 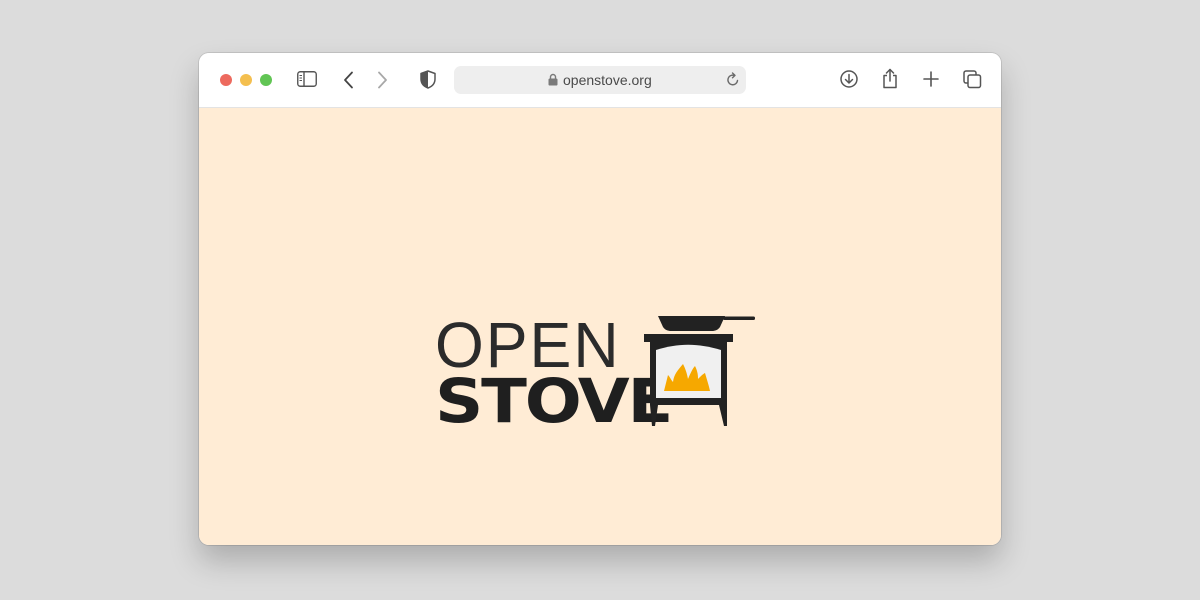 What do you see at coordinates (733, 79) in the screenshot?
I see `reload-icon` at bounding box center [733, 79].